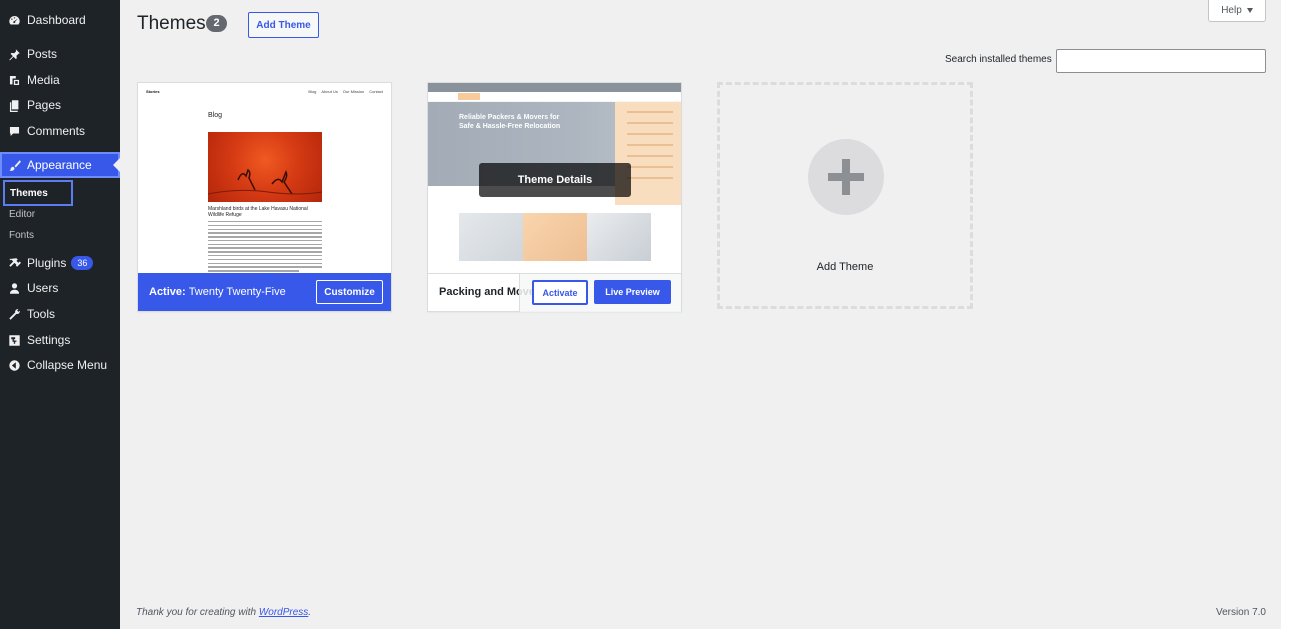 Image resolution: width=1289 pixels, height=629 pixels. I want to click on sidebar-item-label: Settings, so click(49, 340).